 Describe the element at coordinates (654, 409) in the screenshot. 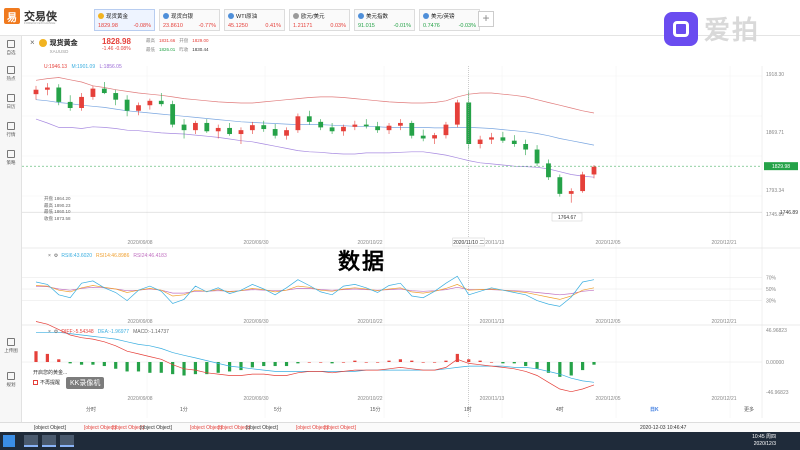

I see `period-tab: 日K` at that location.